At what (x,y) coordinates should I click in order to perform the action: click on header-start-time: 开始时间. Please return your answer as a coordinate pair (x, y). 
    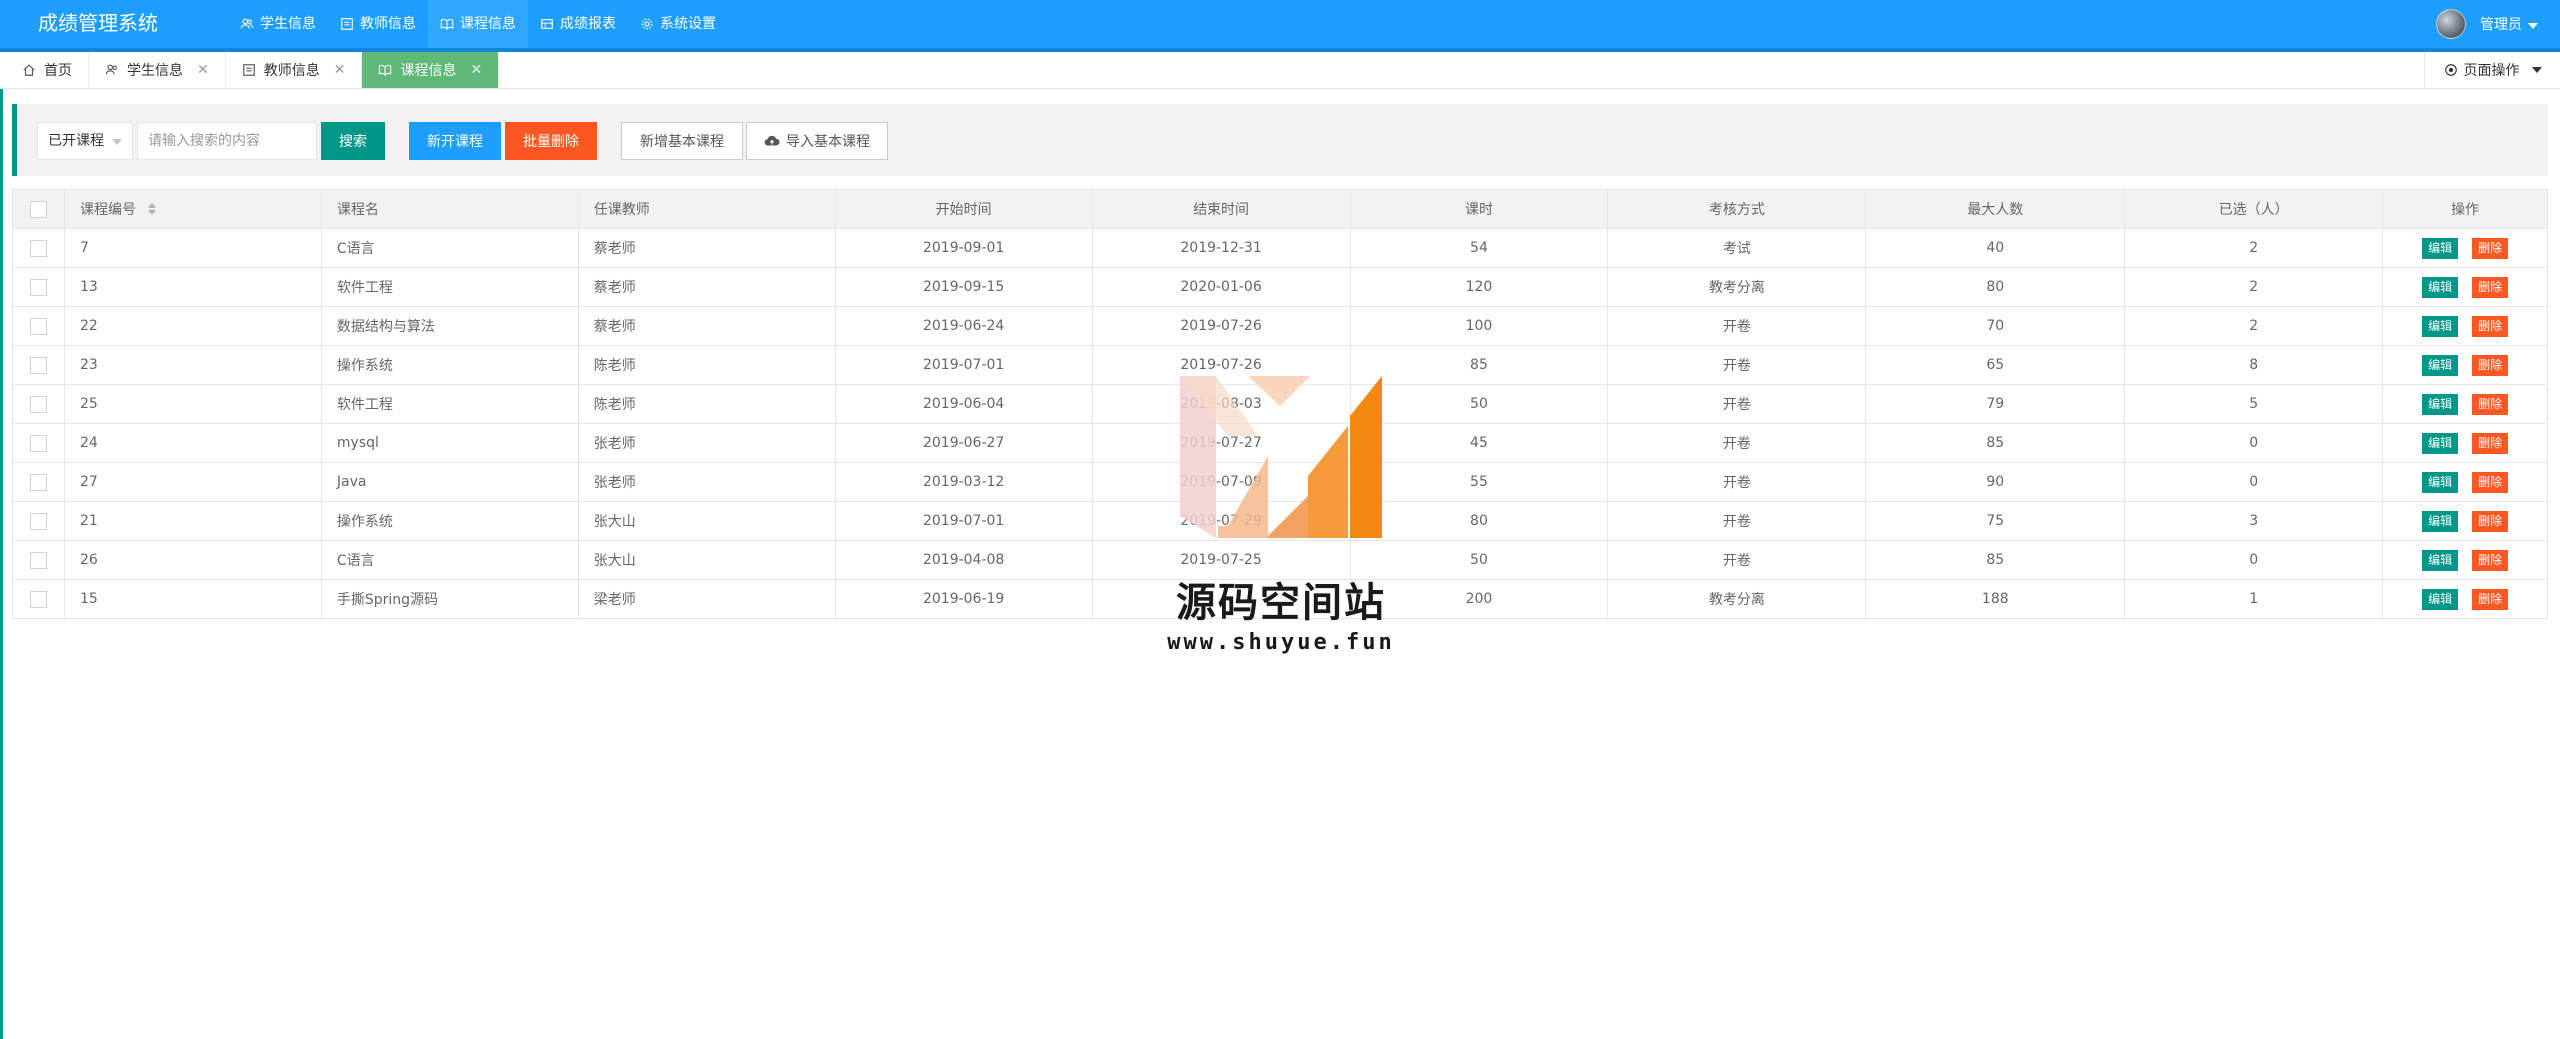
    Looking at the image, I should click on (964, 209).